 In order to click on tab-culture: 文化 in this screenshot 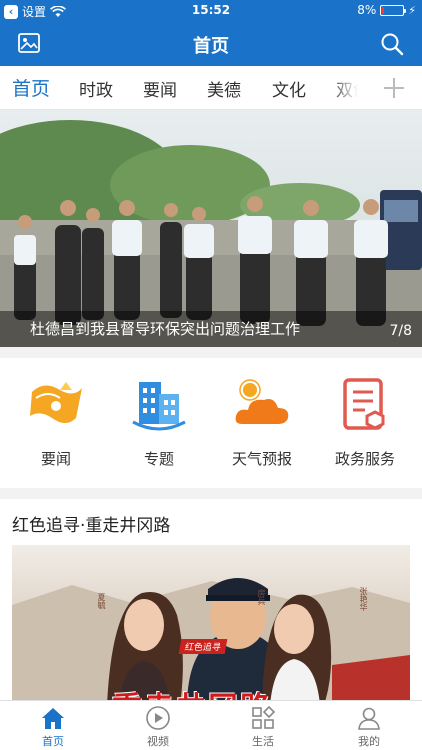, I will do `click(289, 88)`.